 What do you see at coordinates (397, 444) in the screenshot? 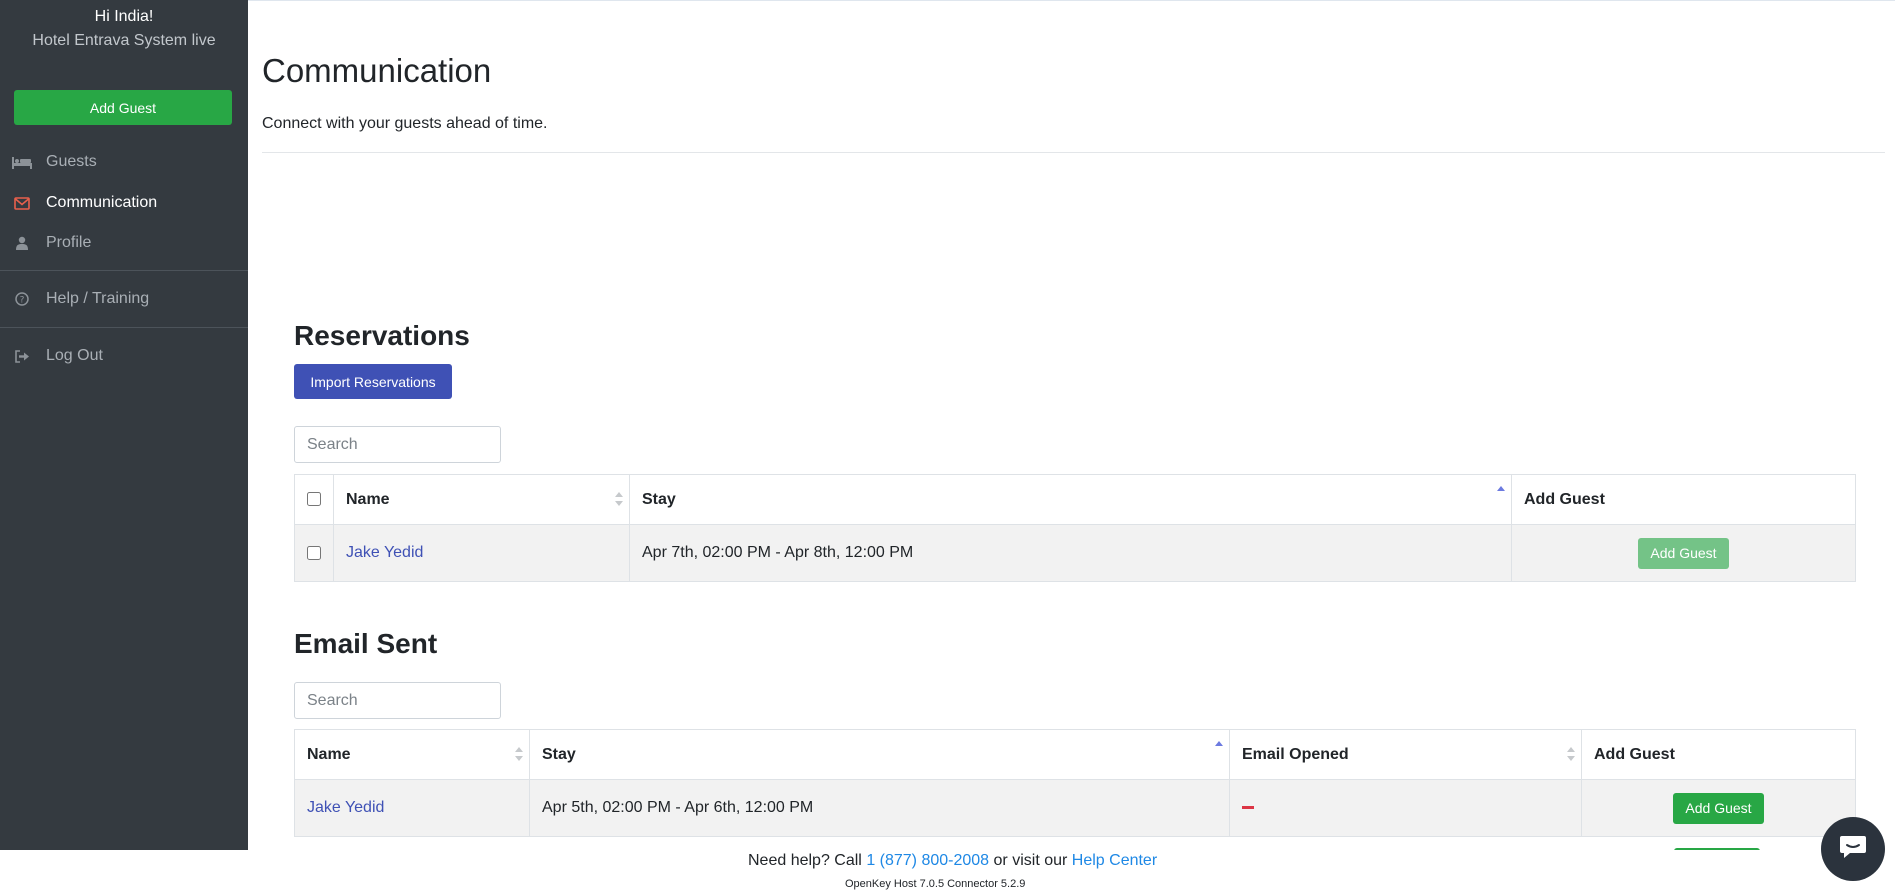
I see `reservations-search-input` at bounding box center [397, 444].